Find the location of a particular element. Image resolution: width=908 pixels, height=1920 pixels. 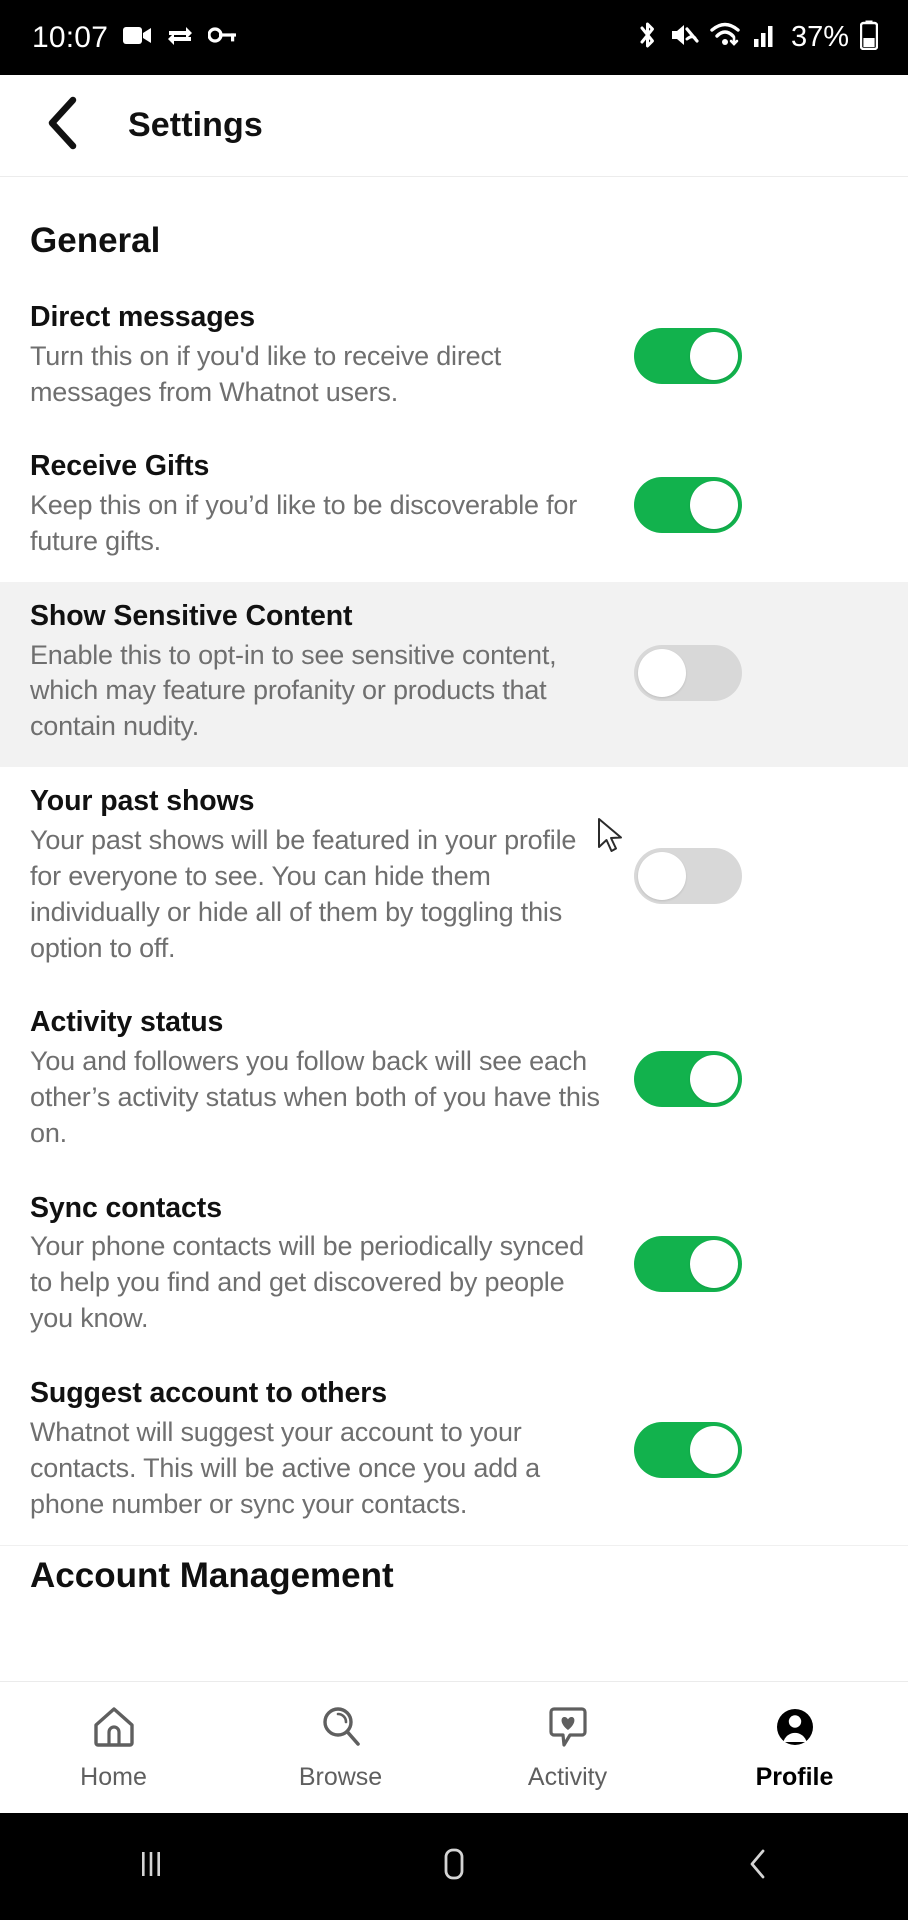

recents-button is located at coordinates (151, 1866).